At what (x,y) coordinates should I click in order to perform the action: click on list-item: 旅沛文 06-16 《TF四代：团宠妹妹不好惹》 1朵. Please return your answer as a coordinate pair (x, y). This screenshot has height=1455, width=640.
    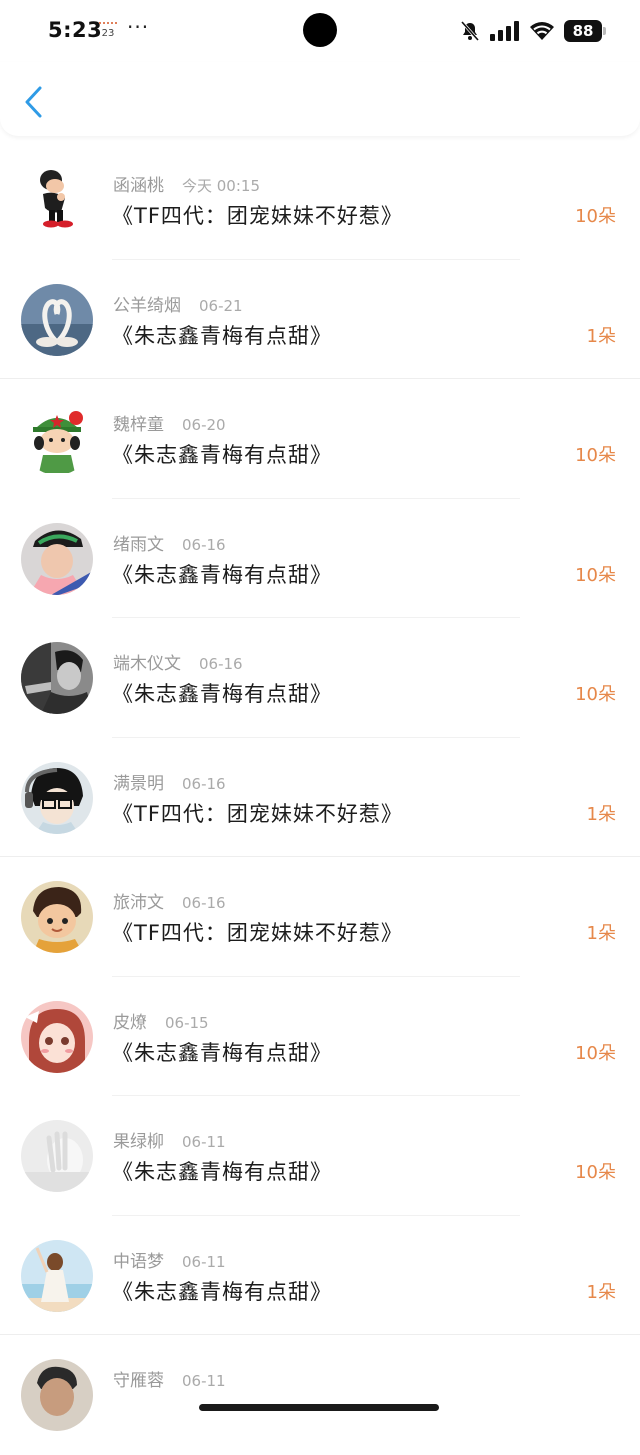
    Looking at the image, I should click on (320, 917).